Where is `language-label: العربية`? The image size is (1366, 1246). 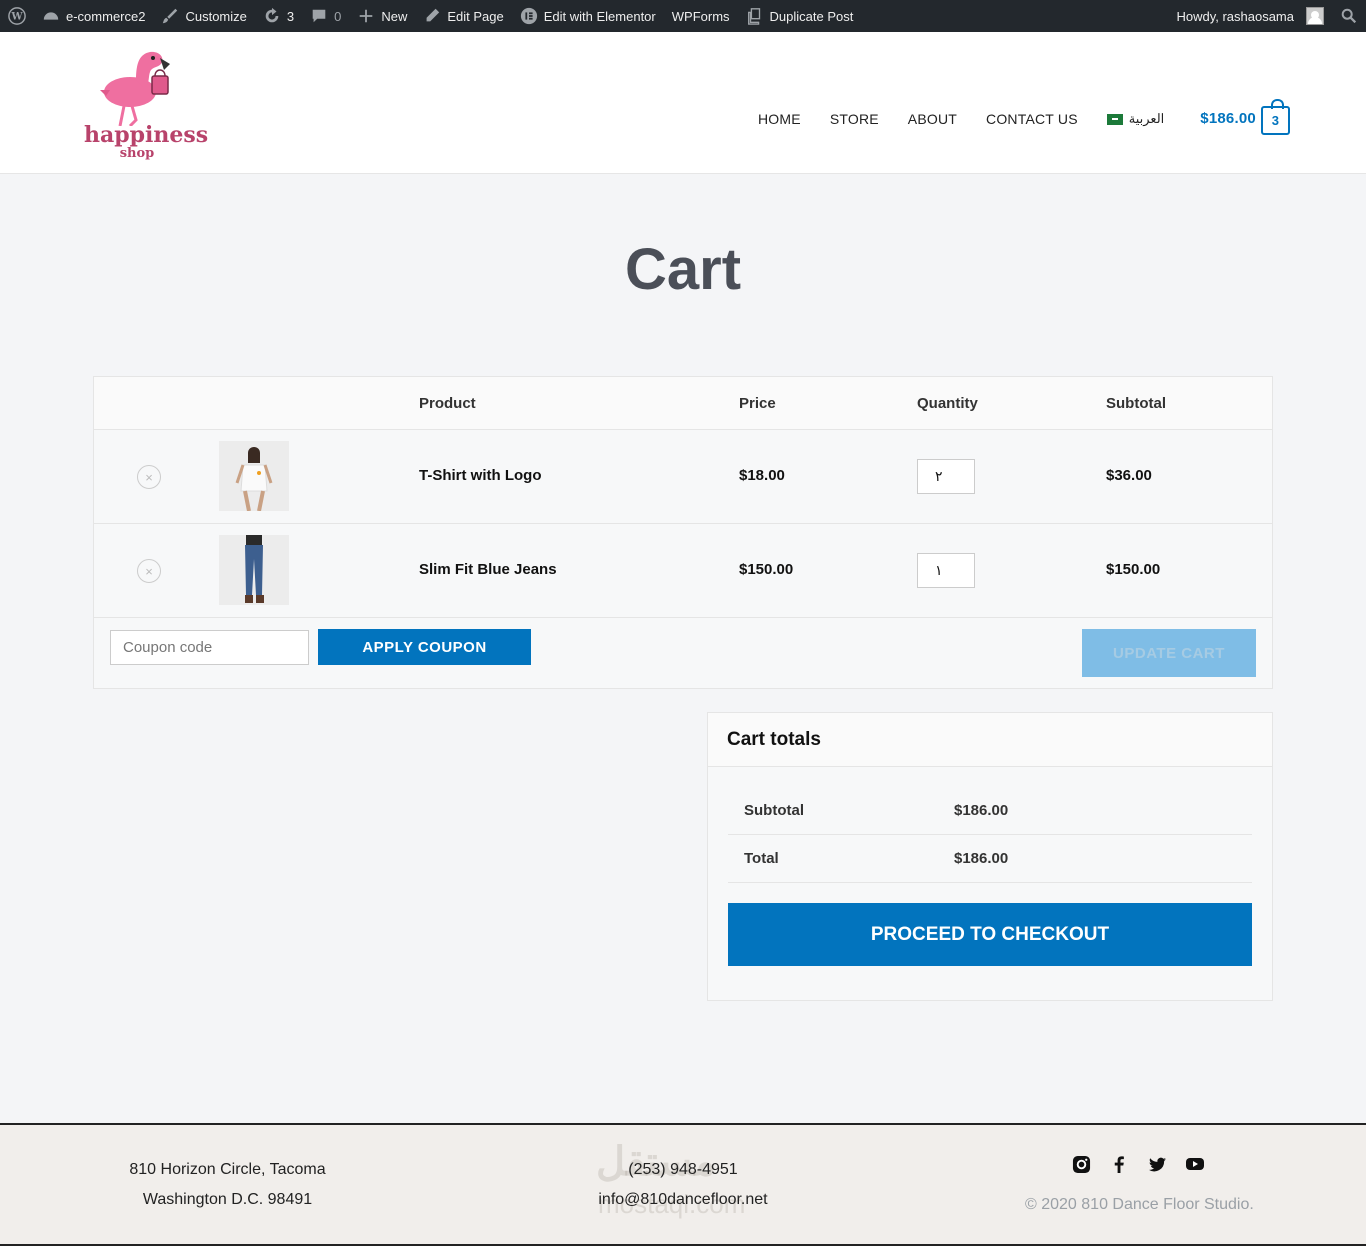 language-label: العربية is located at coordinates (1146, 118).